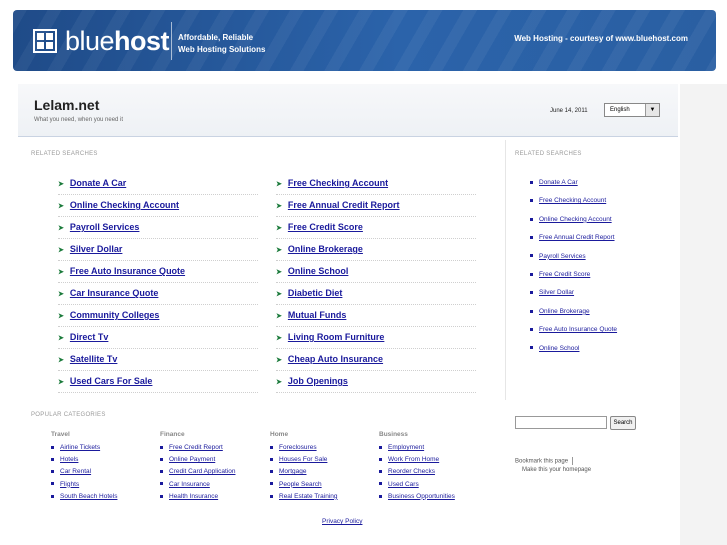 This screenshot has height=545, width=727. Describe the element at coordinates (202, 471) in the screenshot. I see `category-link: Credit Card Application` at that location.